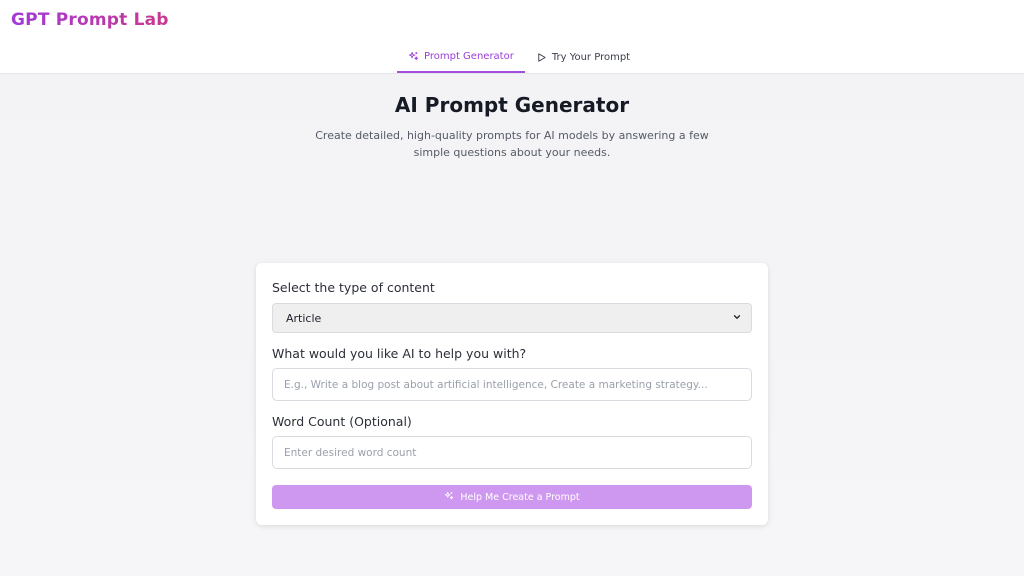  I want to click on tab-bar: Prompt Generator Try Your Prompt, so click(519, 58).